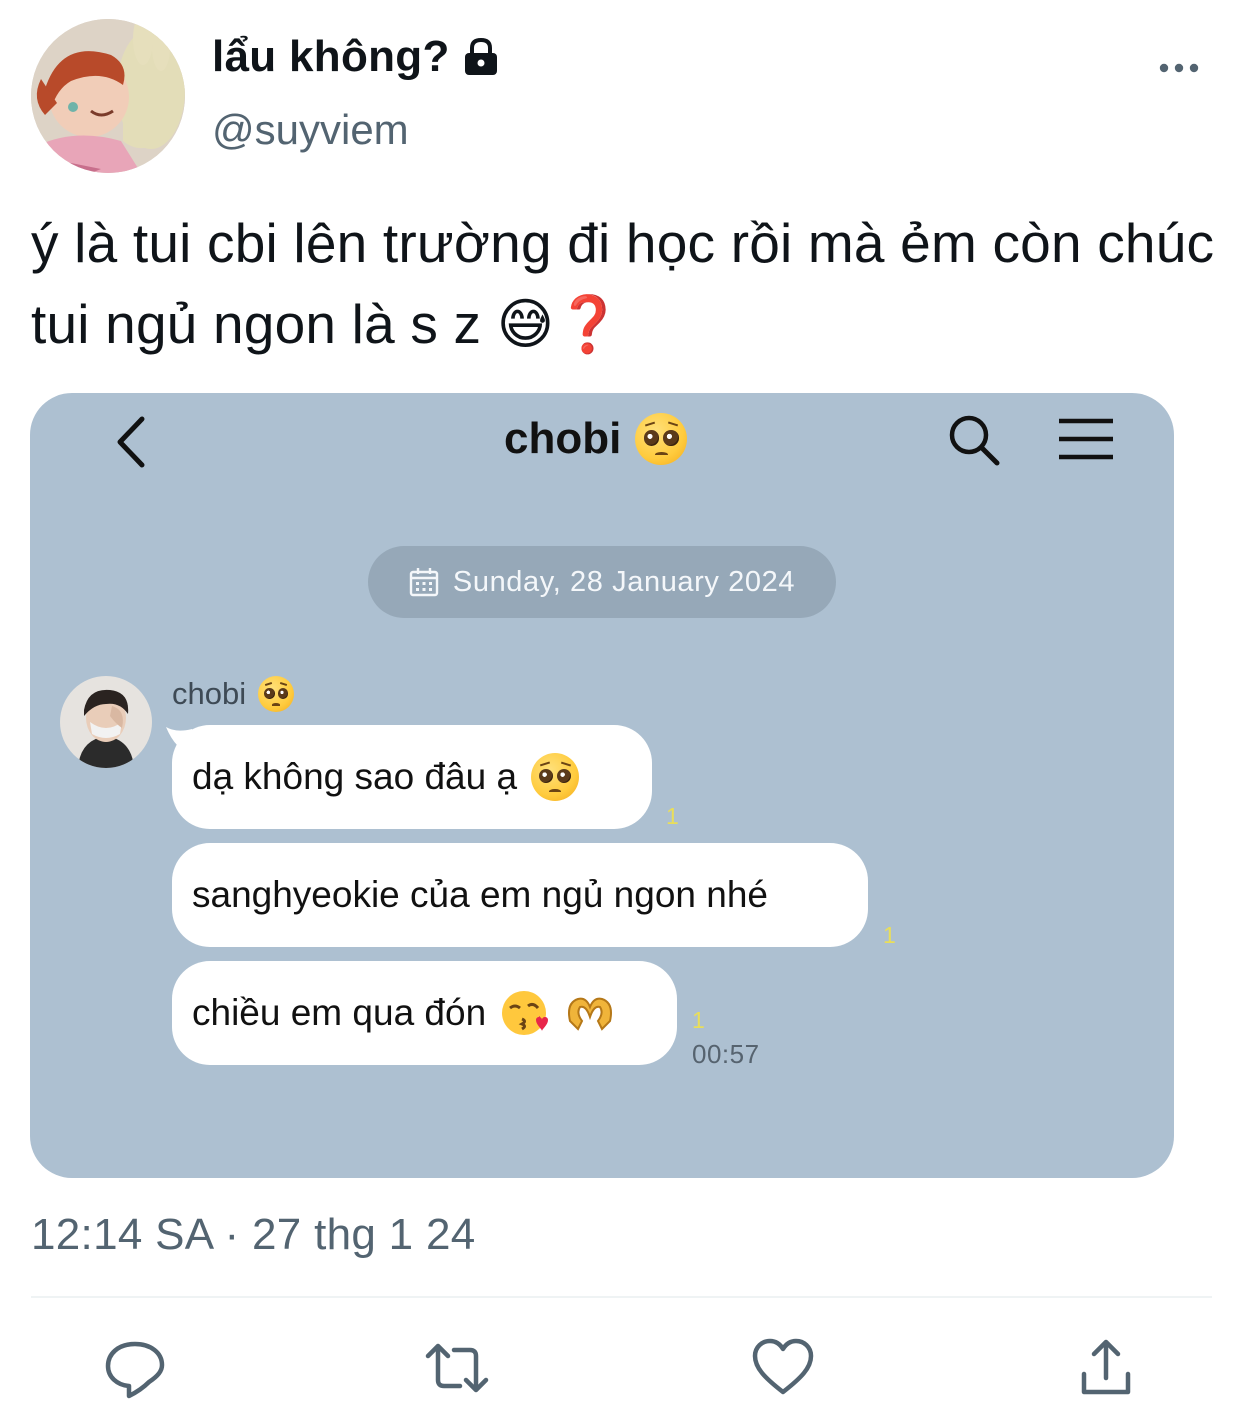 The image size is (1242, 1427). Describe the element at coordinates (1106, 1368) in the screenshot. I see `share-icon` at that location.